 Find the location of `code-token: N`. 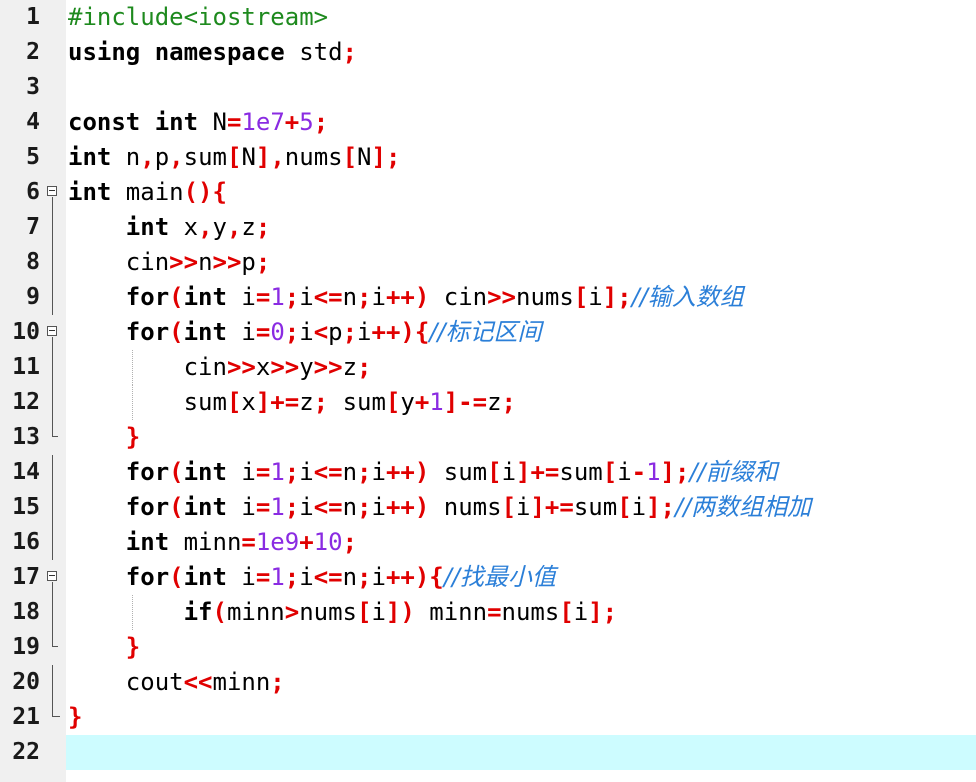

code-token: N is located at coordinates (248, 157).